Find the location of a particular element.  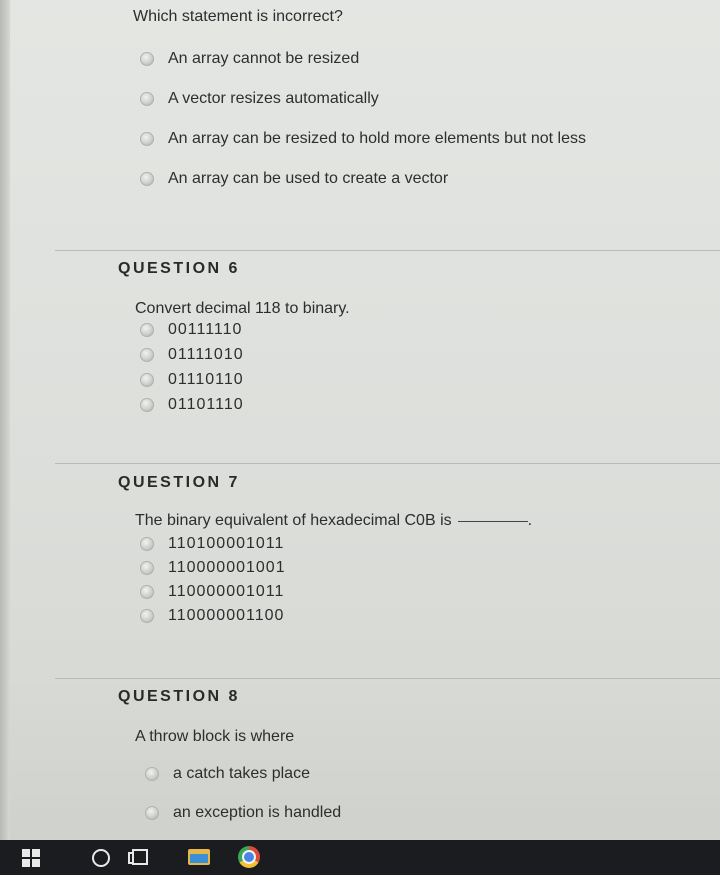

option-label: An array can be used to create a vector is located at coordinates (308, 178).